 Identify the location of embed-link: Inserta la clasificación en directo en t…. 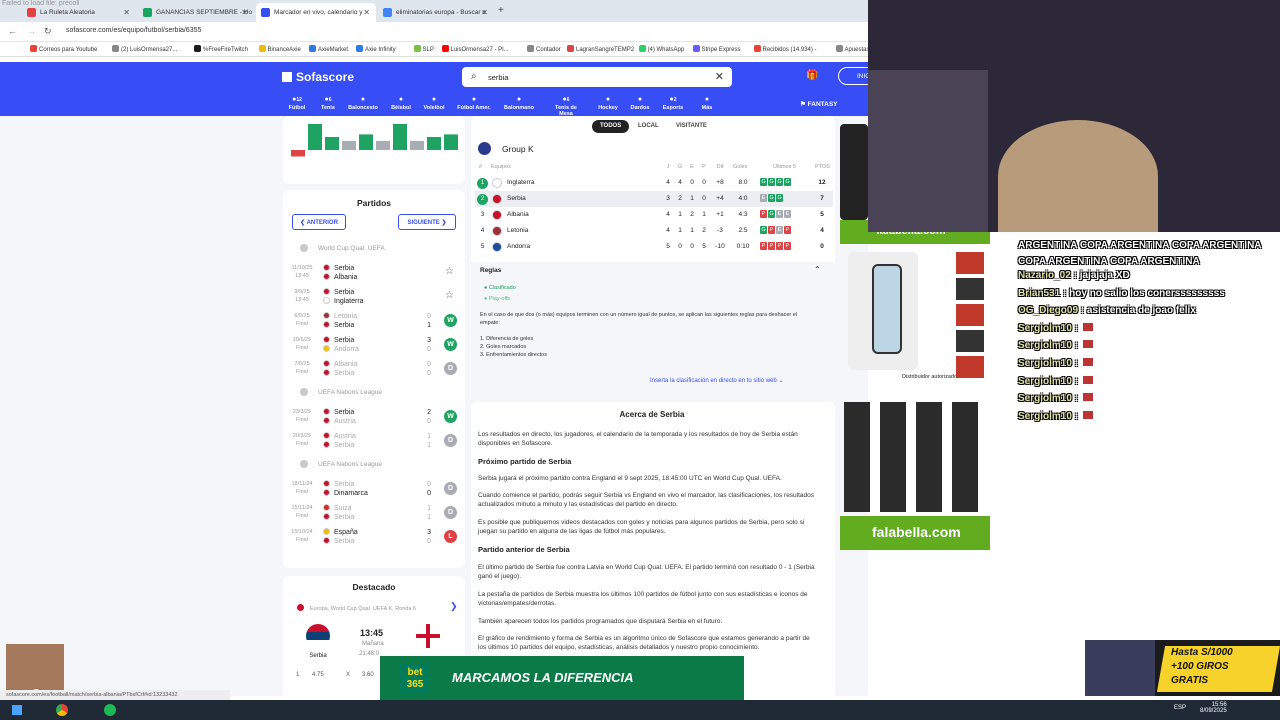
(716, 380).